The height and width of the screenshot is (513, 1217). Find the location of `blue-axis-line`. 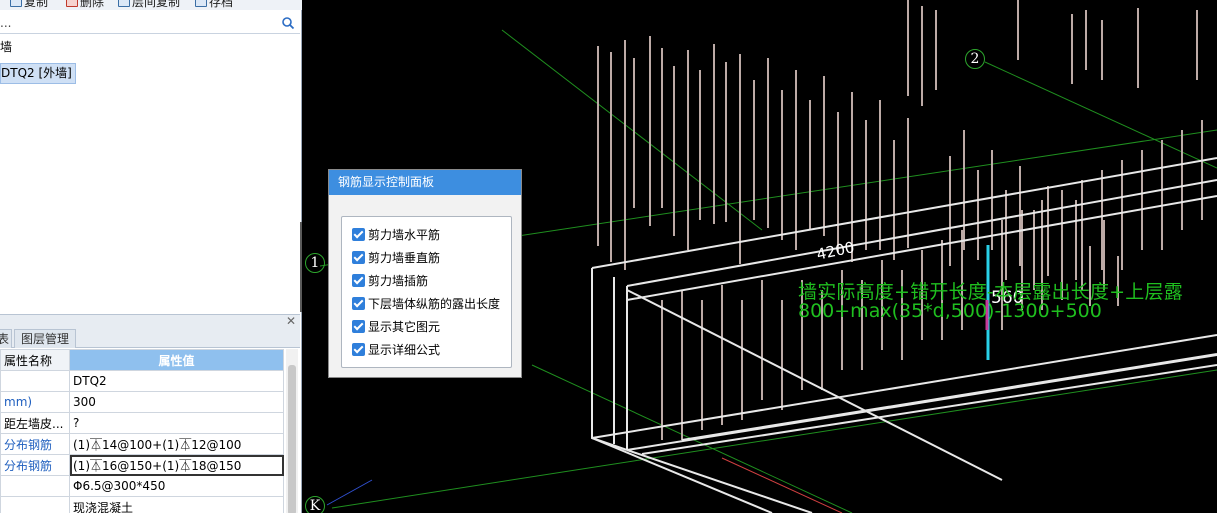

blue-axis-line is located at coordinates (349, 492).